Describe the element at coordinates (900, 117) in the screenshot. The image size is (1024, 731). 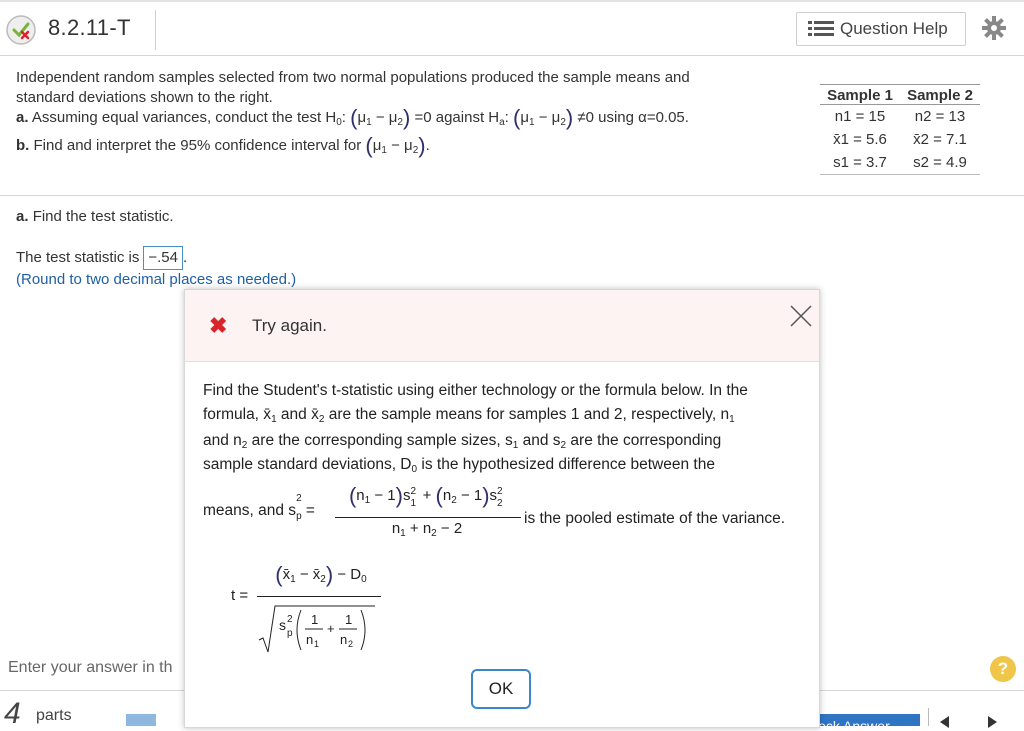
I see `table-row: n1 = 15 n2 = 13` at that location.